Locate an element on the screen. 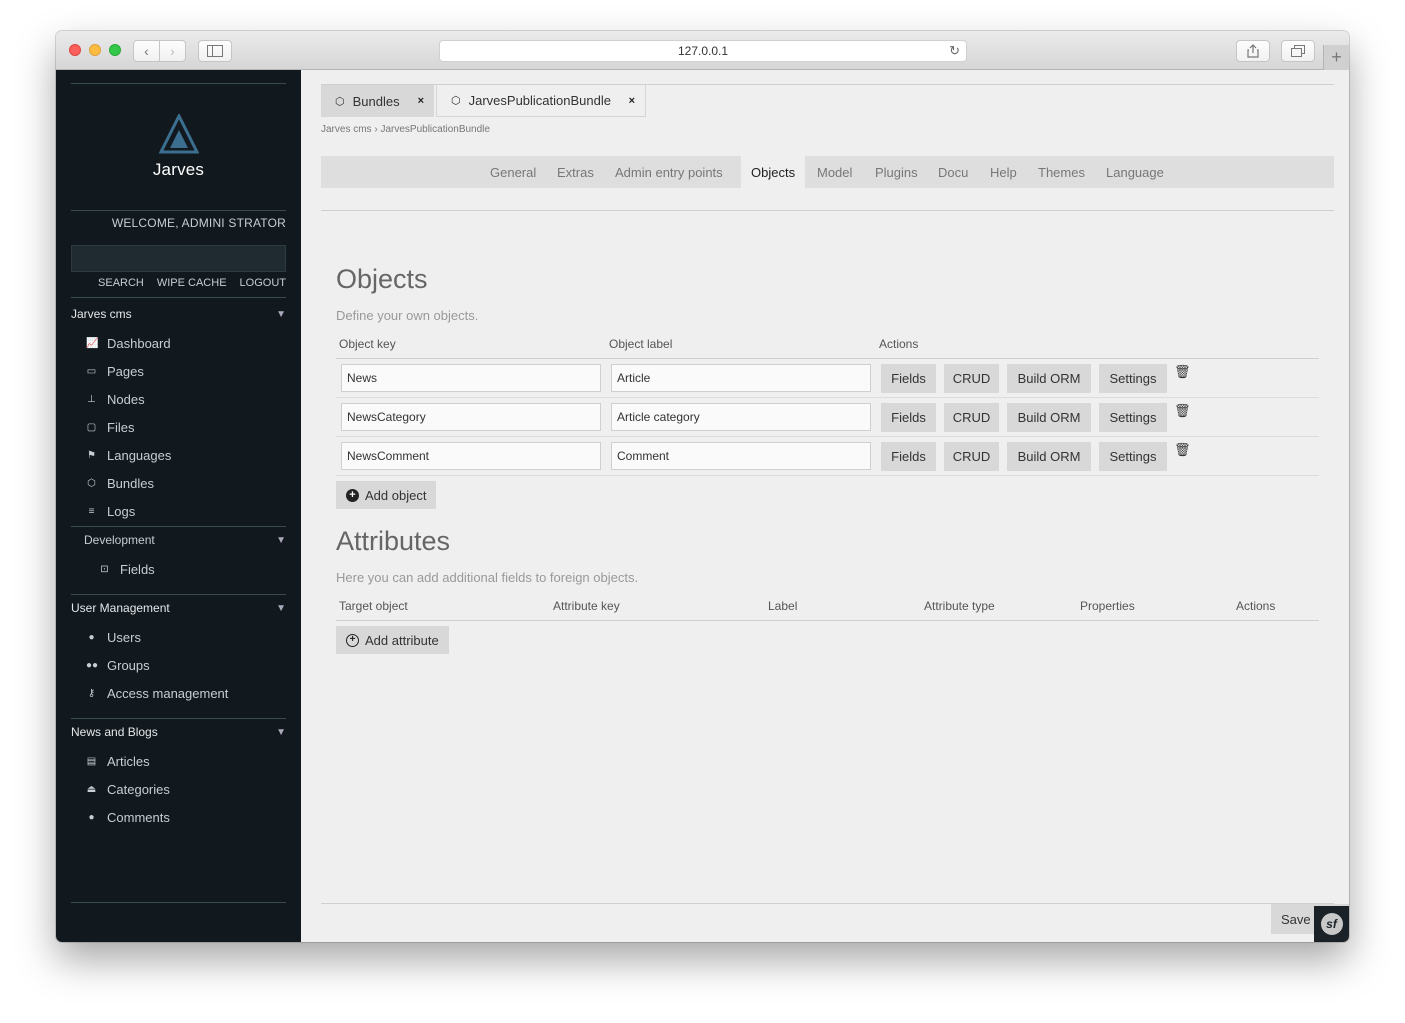  minimize-window-button is located at coordinates (95, 50).